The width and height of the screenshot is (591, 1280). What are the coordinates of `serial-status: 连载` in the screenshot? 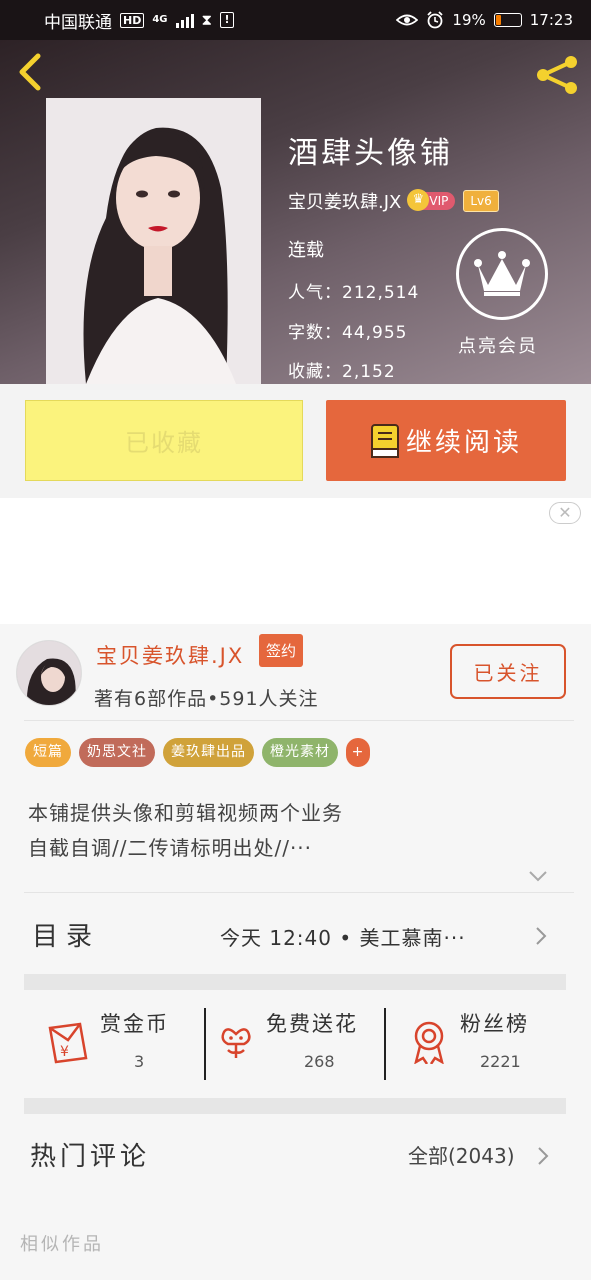 It's located at (306, 250).